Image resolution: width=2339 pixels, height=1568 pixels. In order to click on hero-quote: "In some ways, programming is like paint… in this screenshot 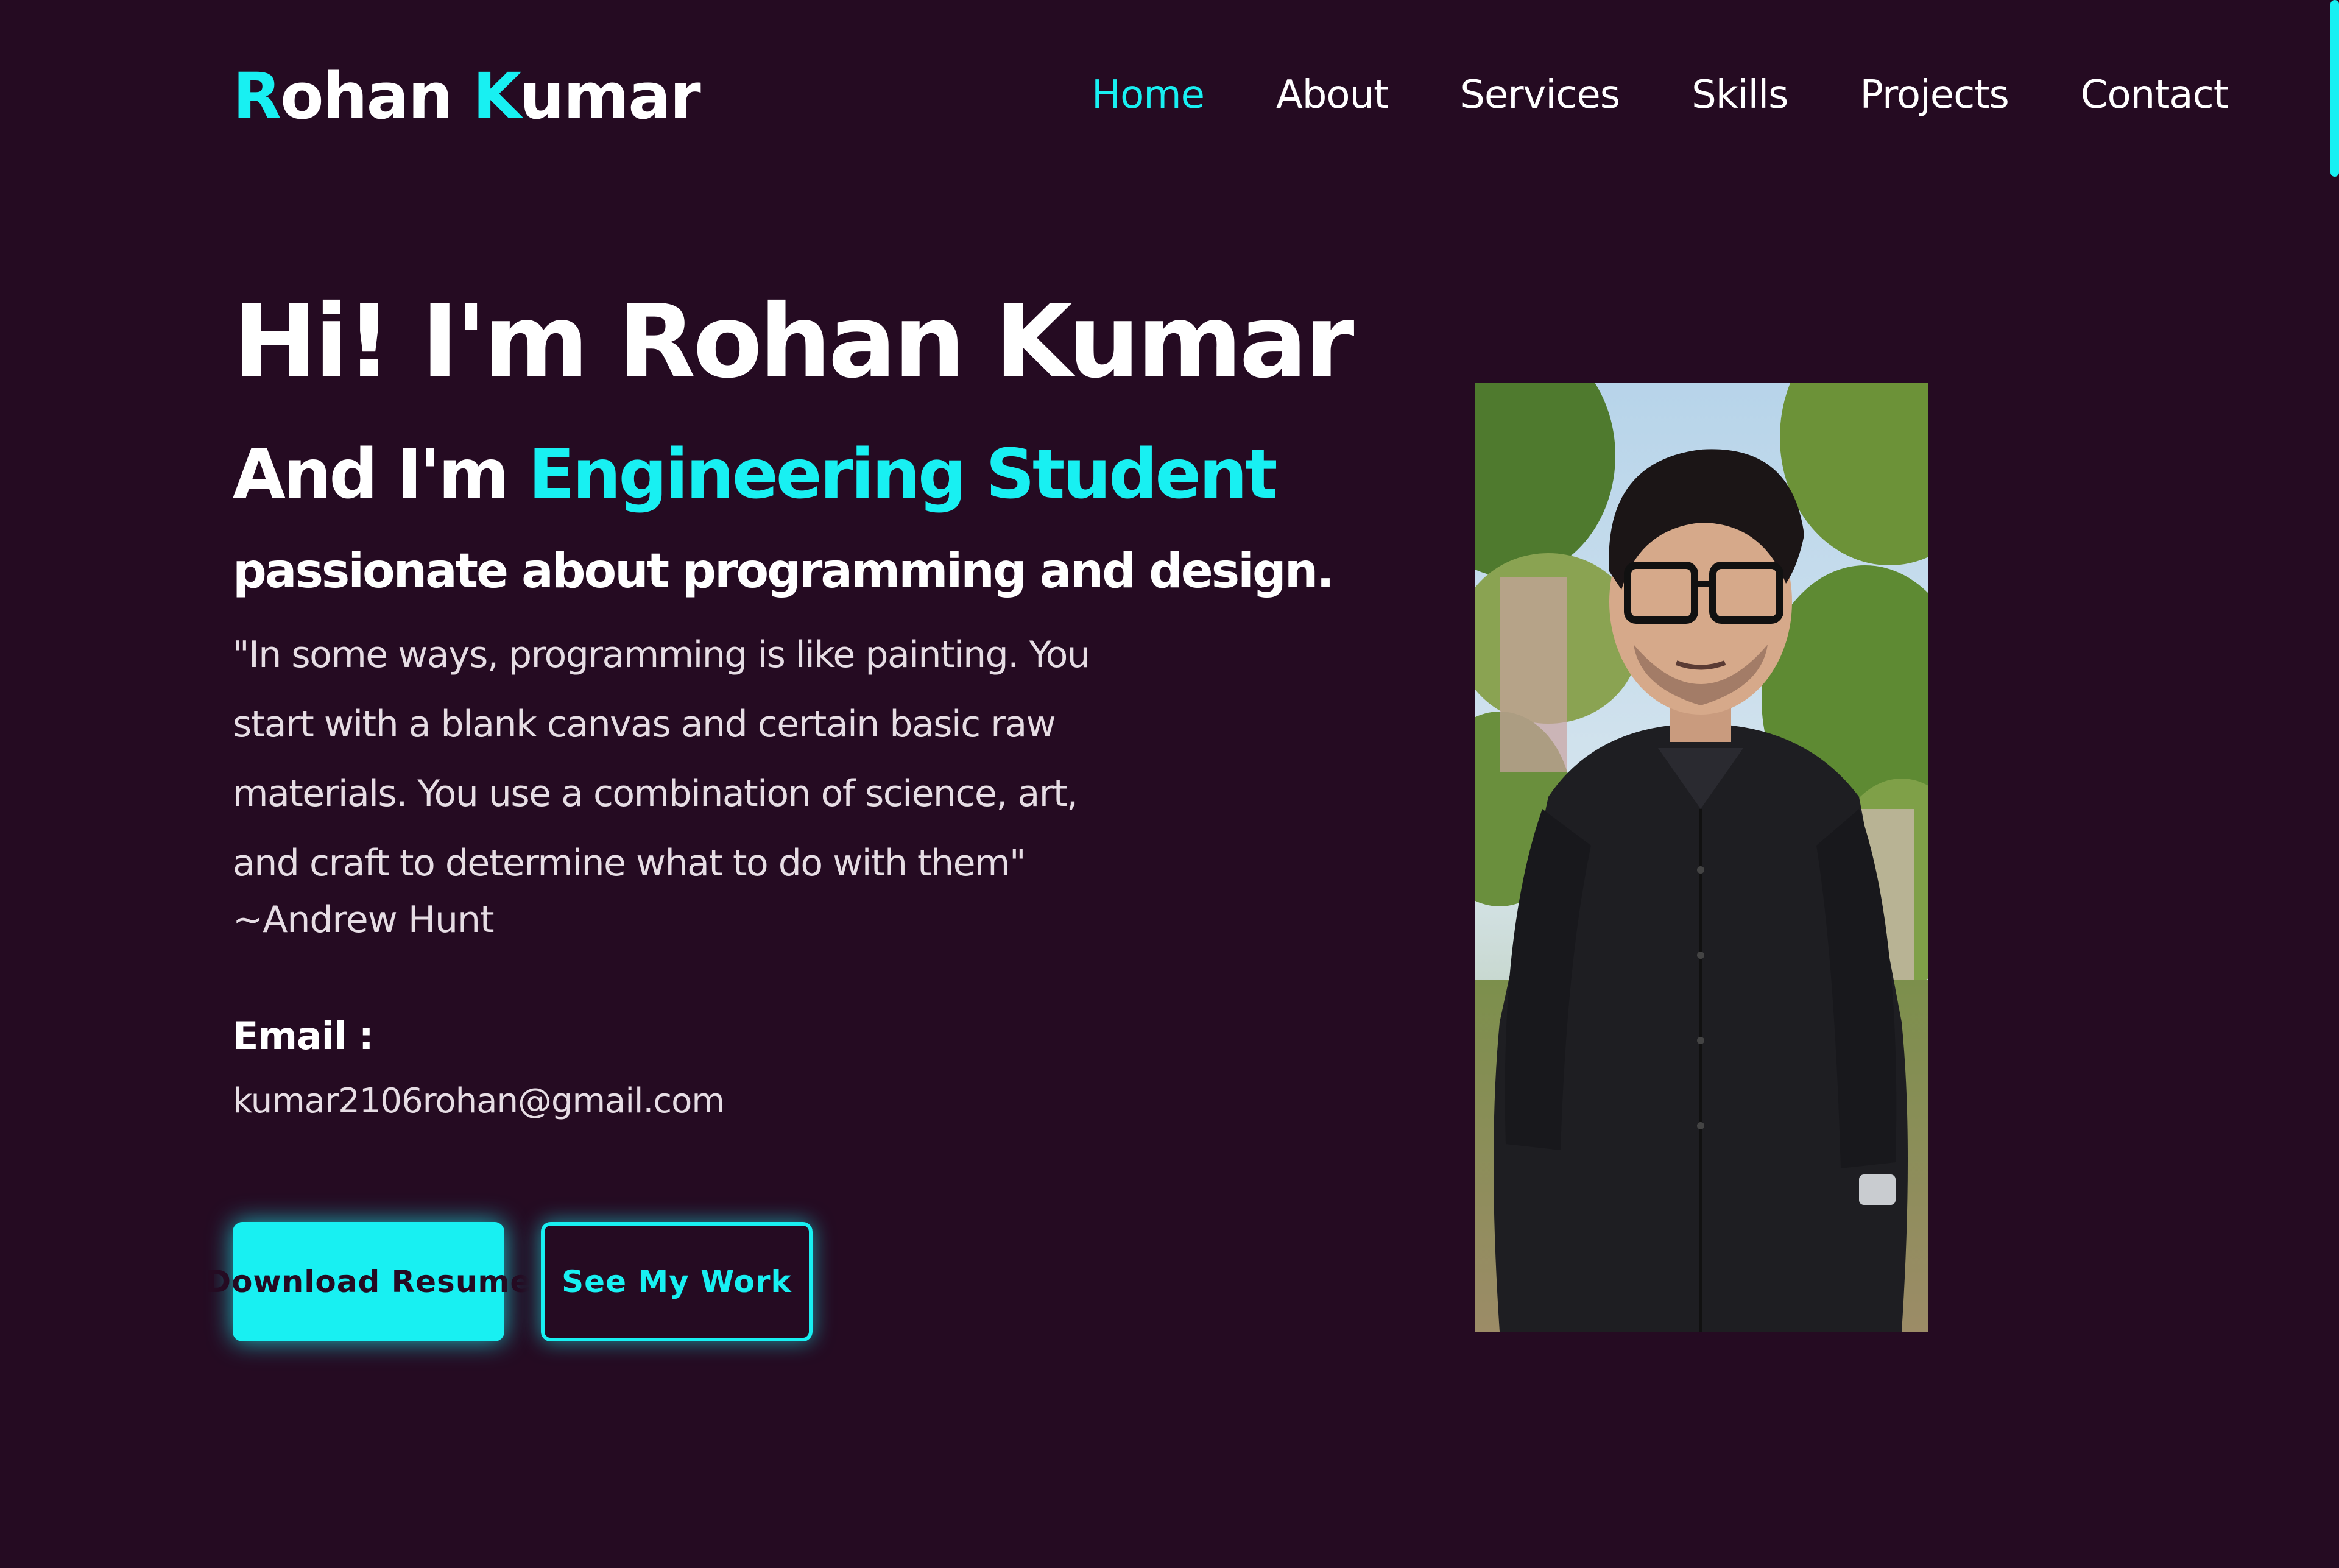, I will do `click(661, 759)`.